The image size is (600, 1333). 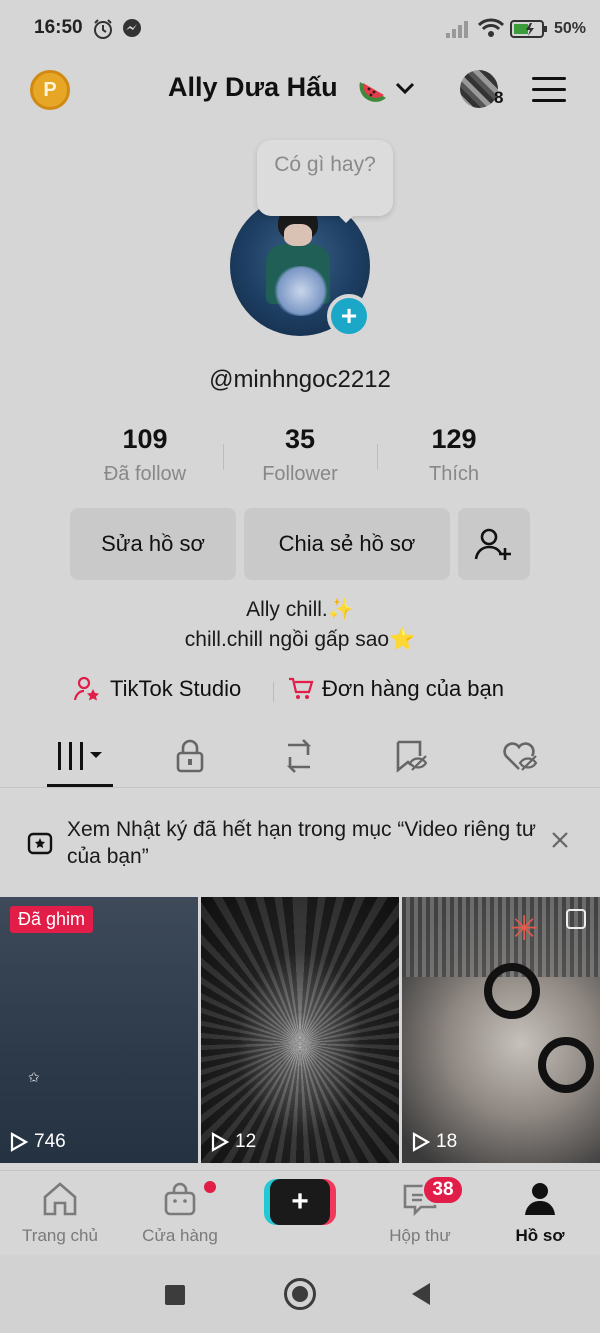 What do you see at coordinates (349, 316) in the screenshot?
I see `add-story-plus-icon: +` at bounding box center [349, 316].